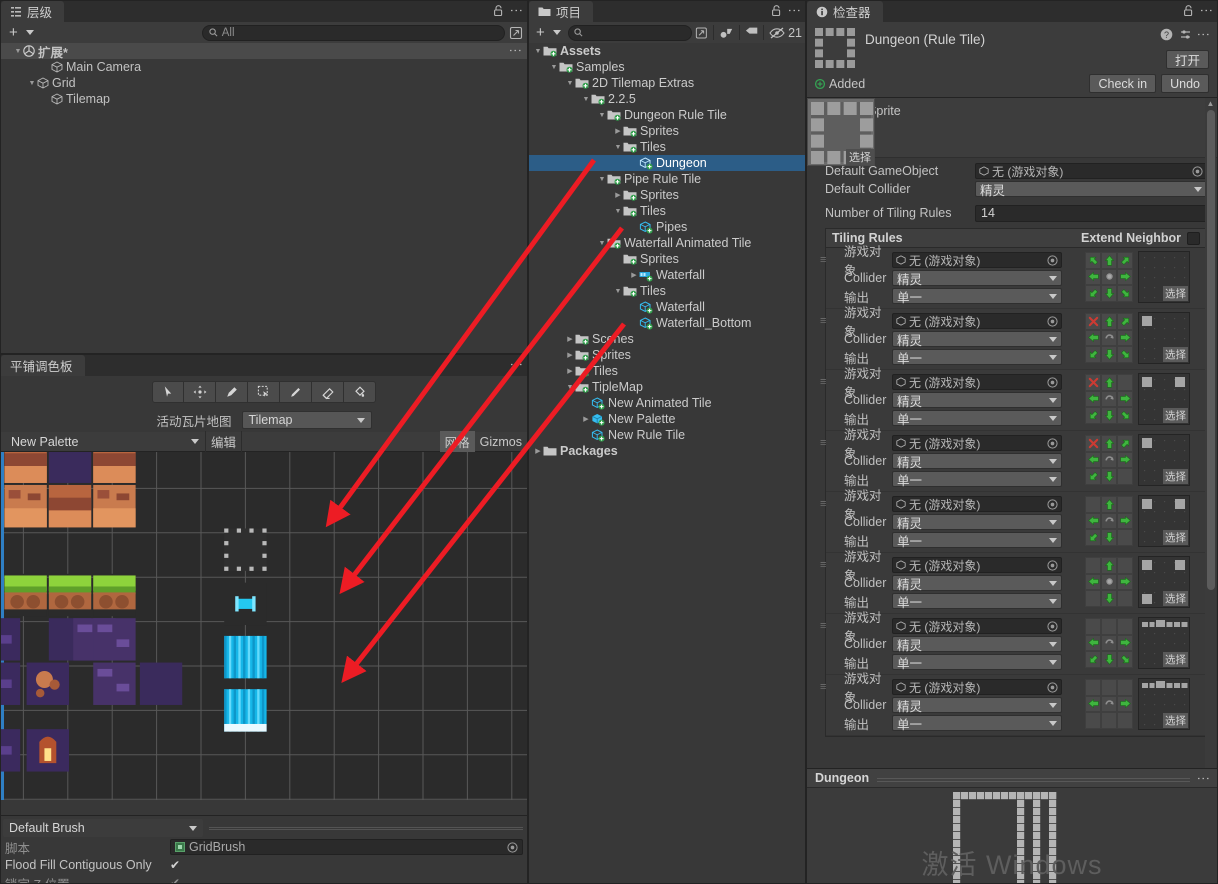 This screenshot has width=1218, height=884. What do you see at coordinates (667, 435) in the screenshot?
I see `project-row: New Rule Tile` at bounding box center [667, 435].